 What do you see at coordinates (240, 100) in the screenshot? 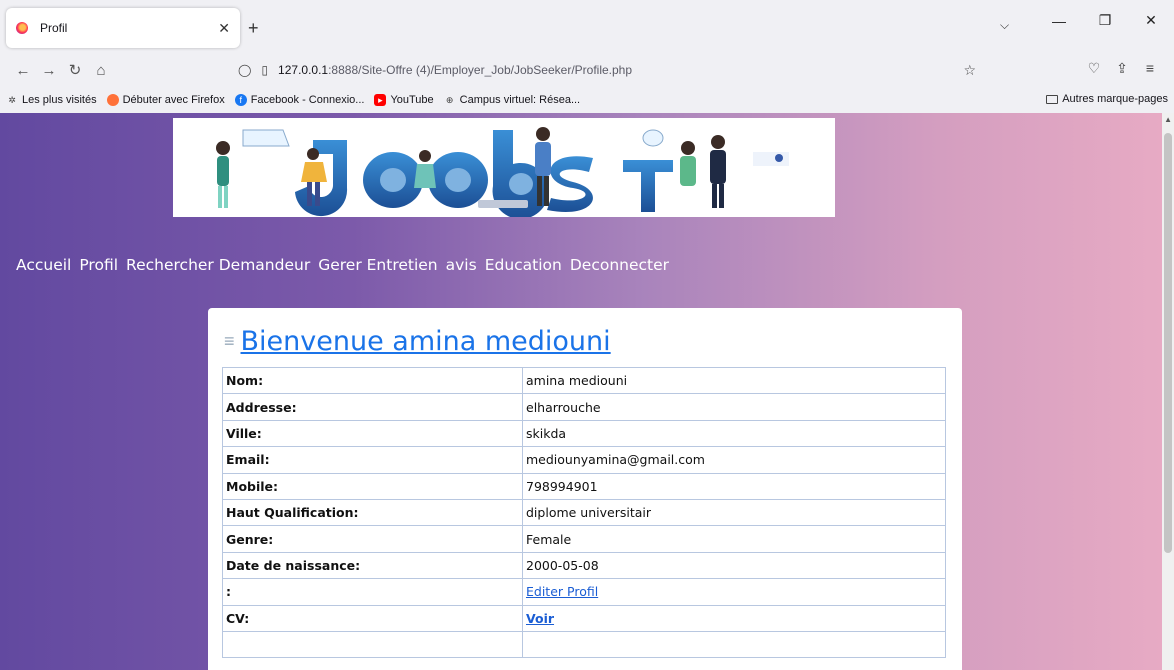
I see `facebook-icon: f` at bounding box center [240, 100].